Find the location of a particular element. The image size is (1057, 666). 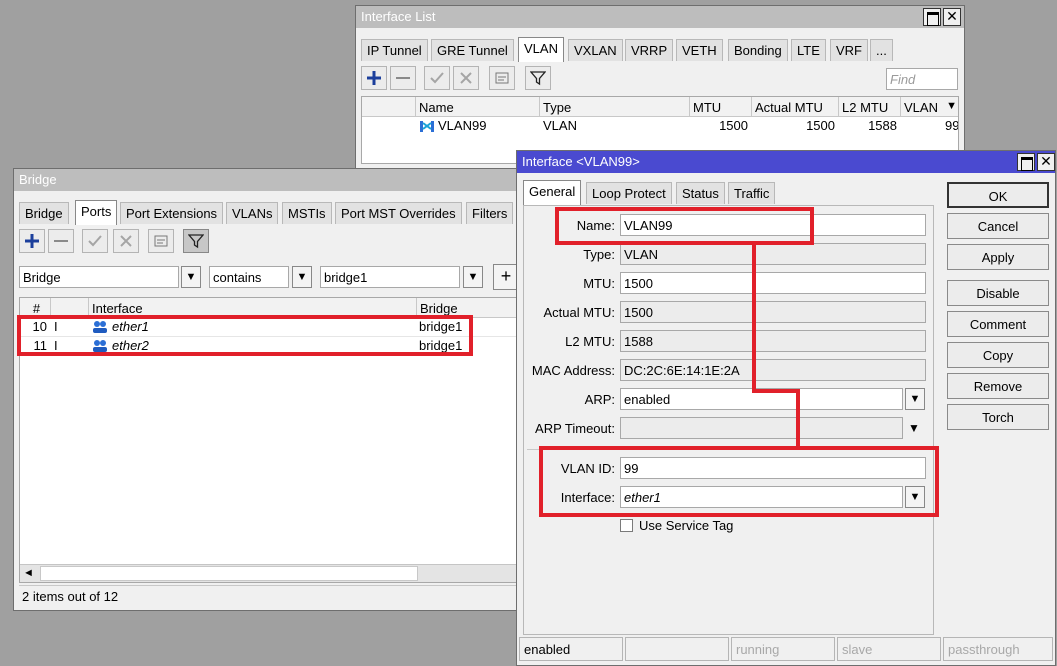

horizontal-scrollbar: ◄ is located at coordinates (274, 573).